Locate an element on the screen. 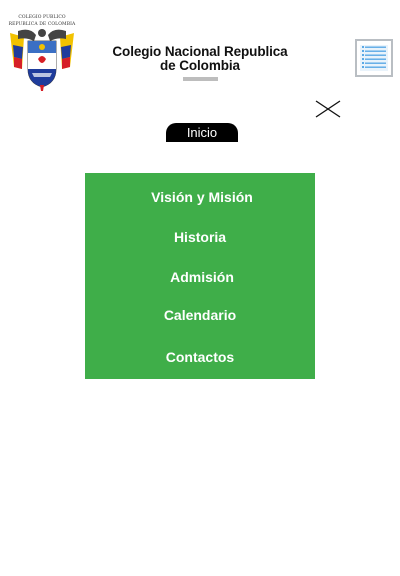  nav-item-contactos: Contactos is located at coordinates (200, 357).